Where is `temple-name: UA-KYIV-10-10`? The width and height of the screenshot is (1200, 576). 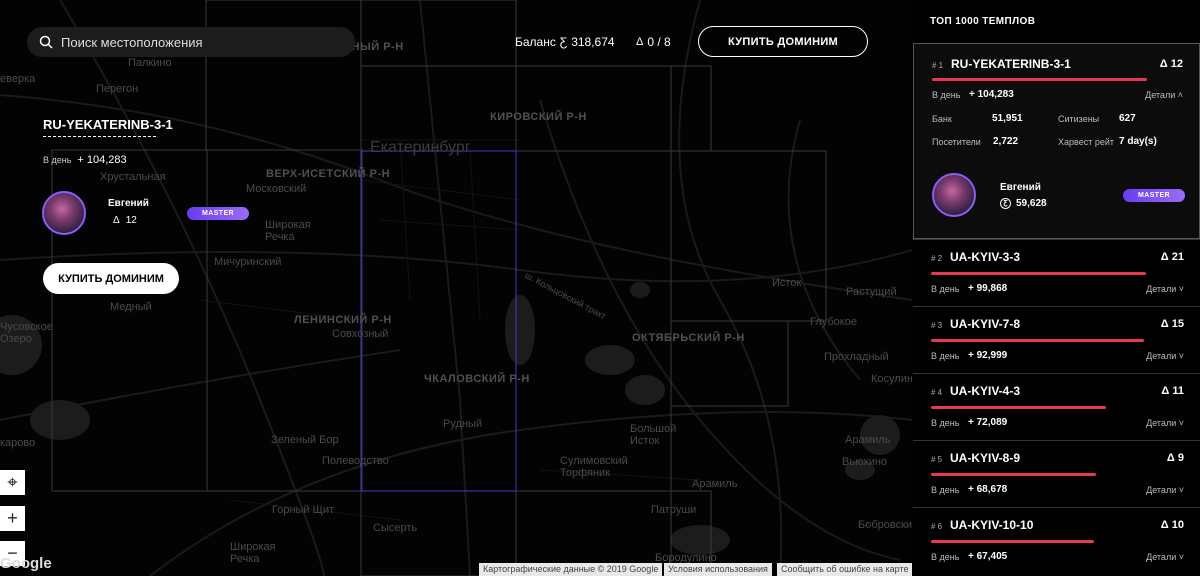 temple-name: UA-KYIV-10-10 is located at coordinates (992, 525).